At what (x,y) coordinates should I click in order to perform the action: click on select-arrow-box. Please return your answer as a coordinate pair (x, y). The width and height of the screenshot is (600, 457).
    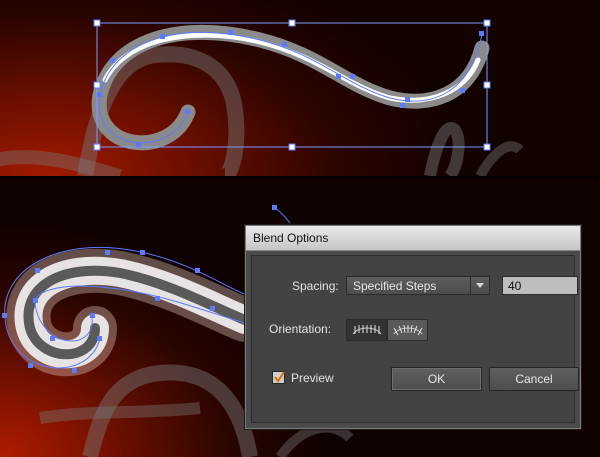
    Looking at the image, I should click on (479, 285).